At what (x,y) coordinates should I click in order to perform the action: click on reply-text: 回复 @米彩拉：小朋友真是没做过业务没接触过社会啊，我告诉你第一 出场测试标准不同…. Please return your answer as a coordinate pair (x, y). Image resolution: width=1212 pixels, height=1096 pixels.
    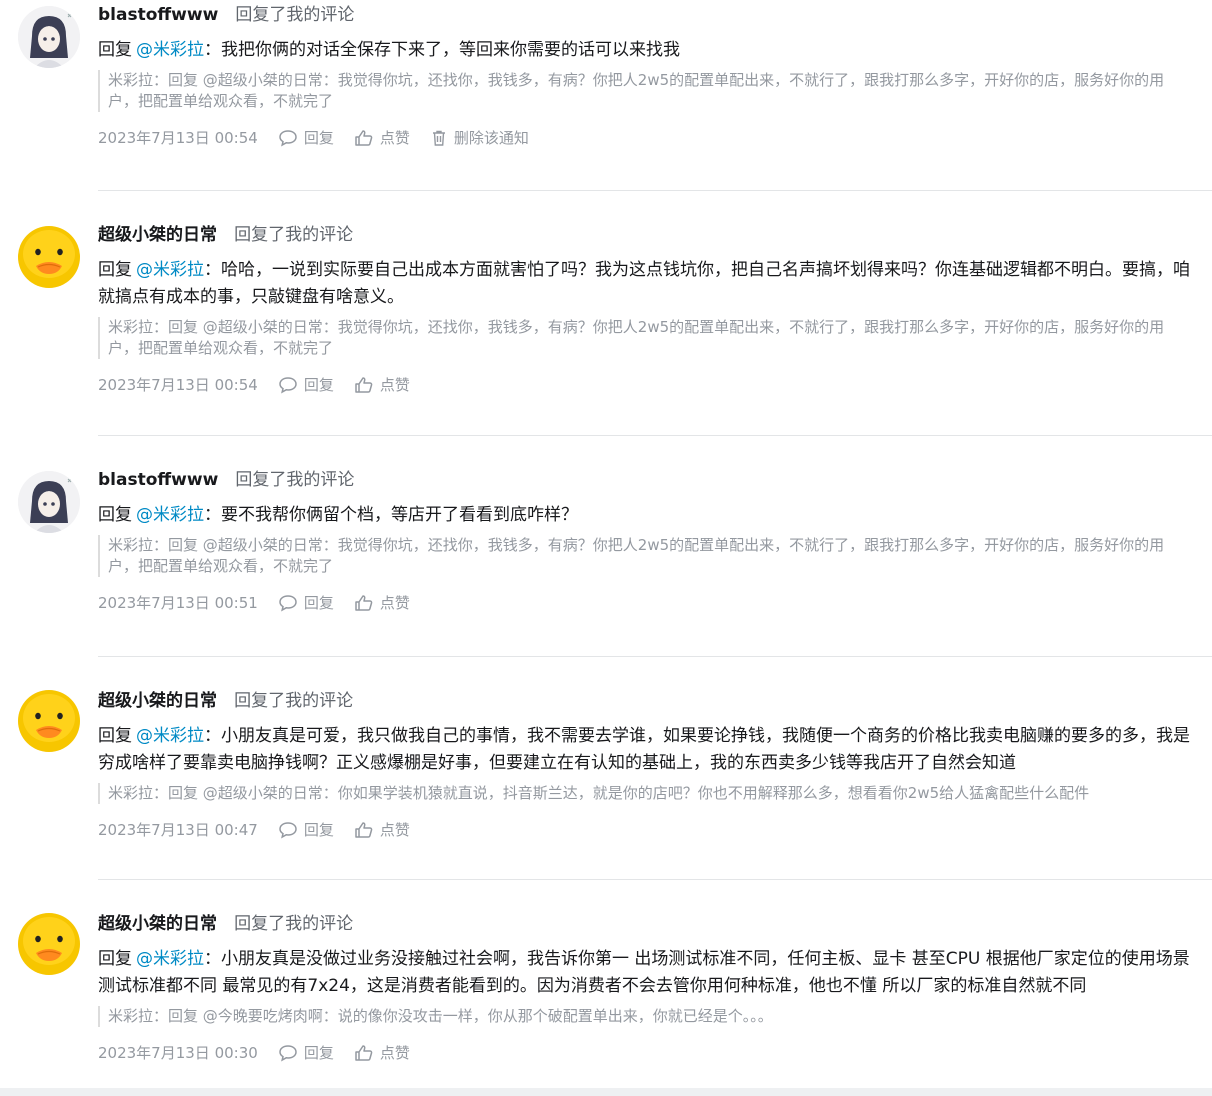
    Looking at the image, I should click on (645, 973).